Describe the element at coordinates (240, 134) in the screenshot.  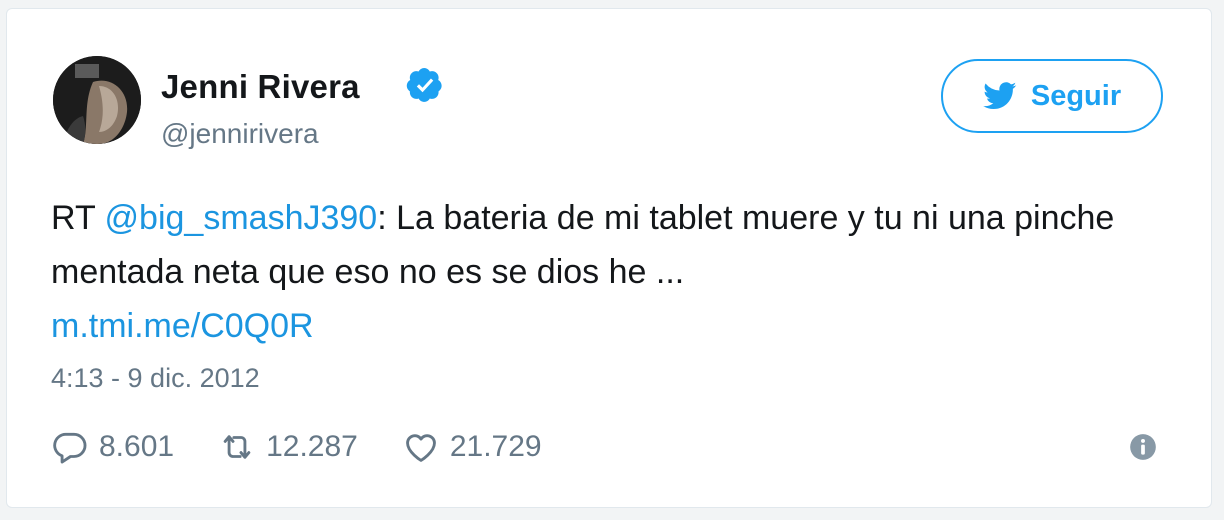
I see `user-handle: @jennirivera` at that location.